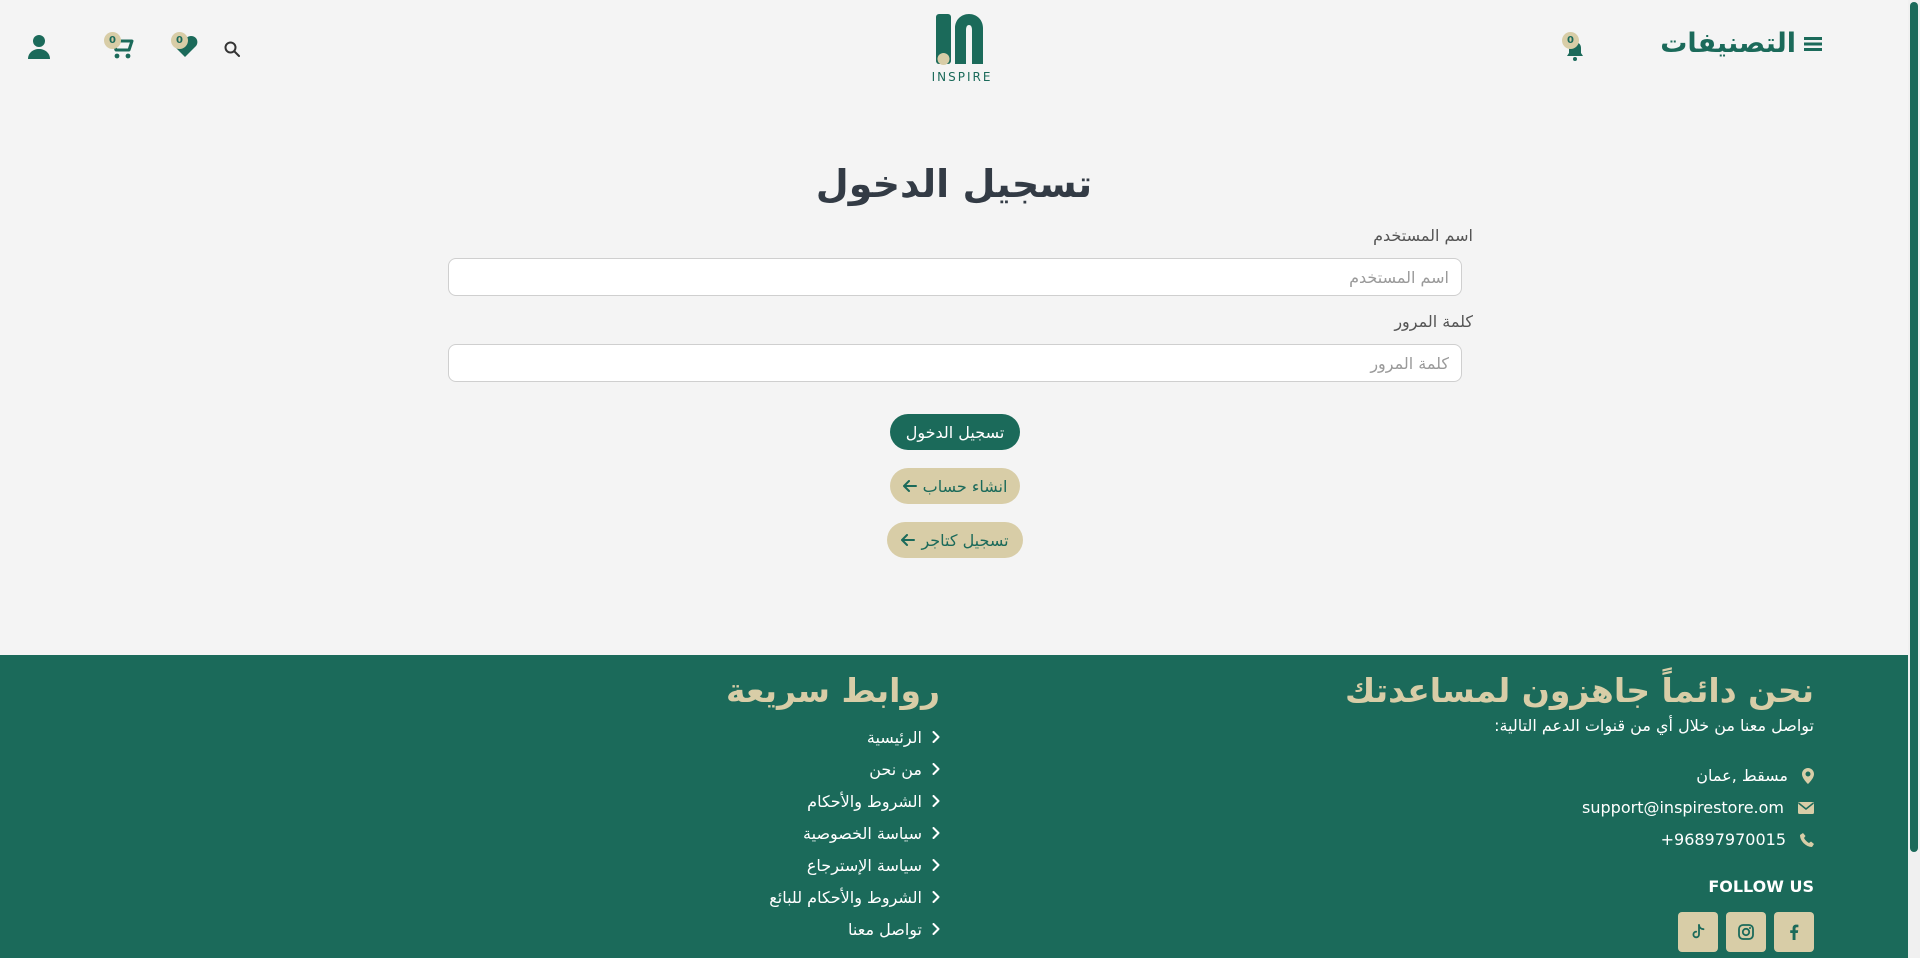 Image resolution: width=1920 pixels, height=958 pixels. What do you see at coordinates (1761, 886) in the screenshot?
I see `follow-us-label: FOLLOW US` at bounding box center [1761, 886].